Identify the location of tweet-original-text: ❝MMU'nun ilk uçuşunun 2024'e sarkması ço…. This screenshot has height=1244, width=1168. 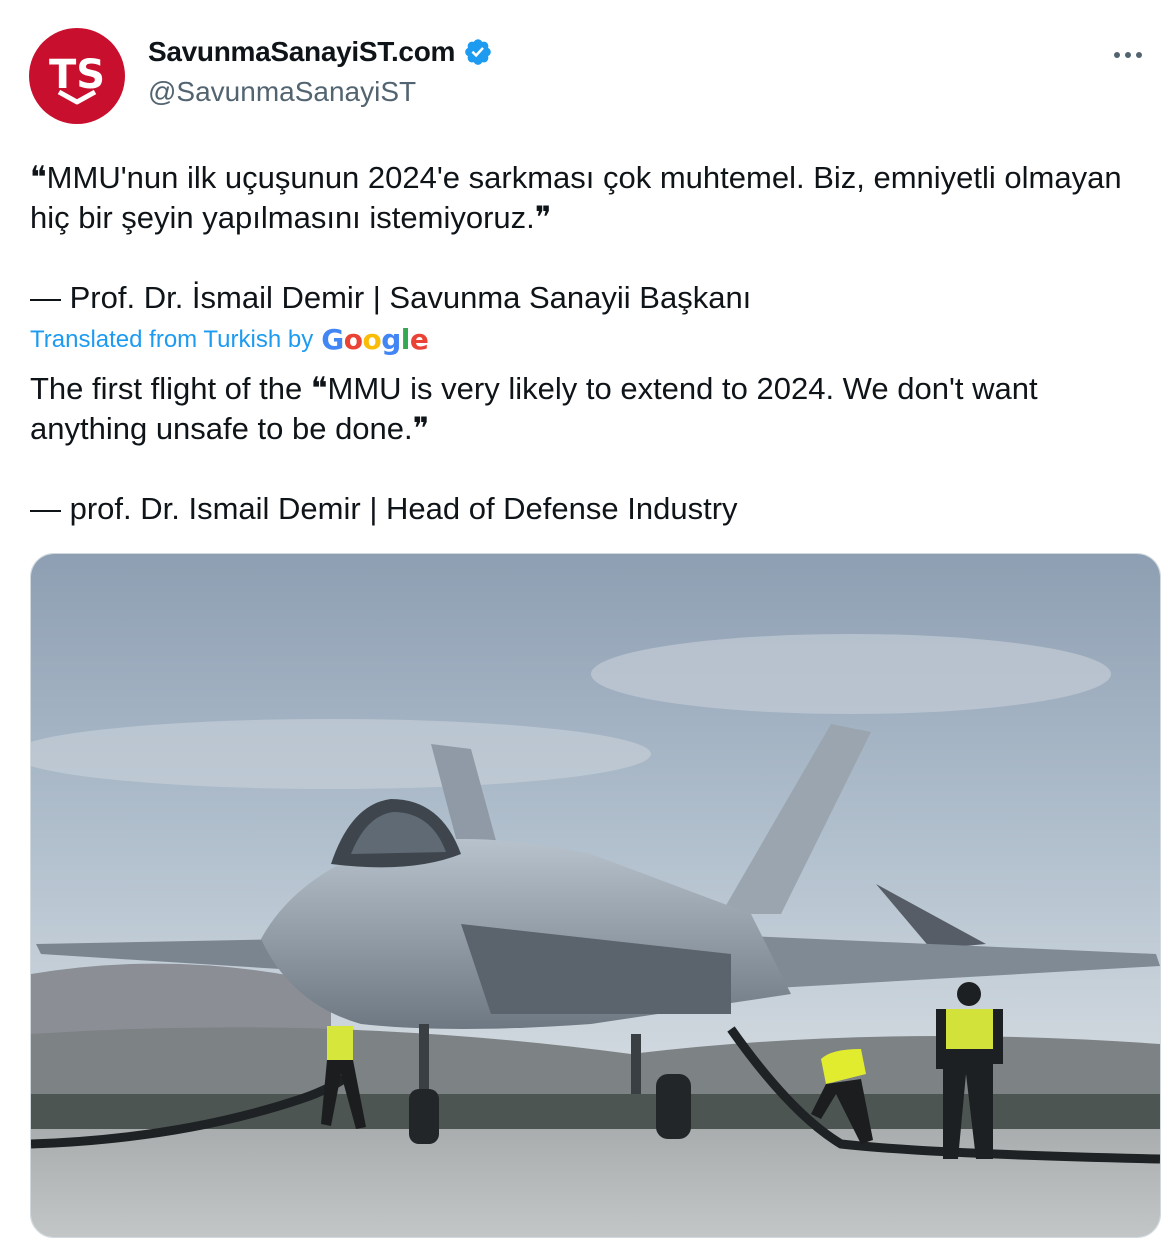
(576, 237).